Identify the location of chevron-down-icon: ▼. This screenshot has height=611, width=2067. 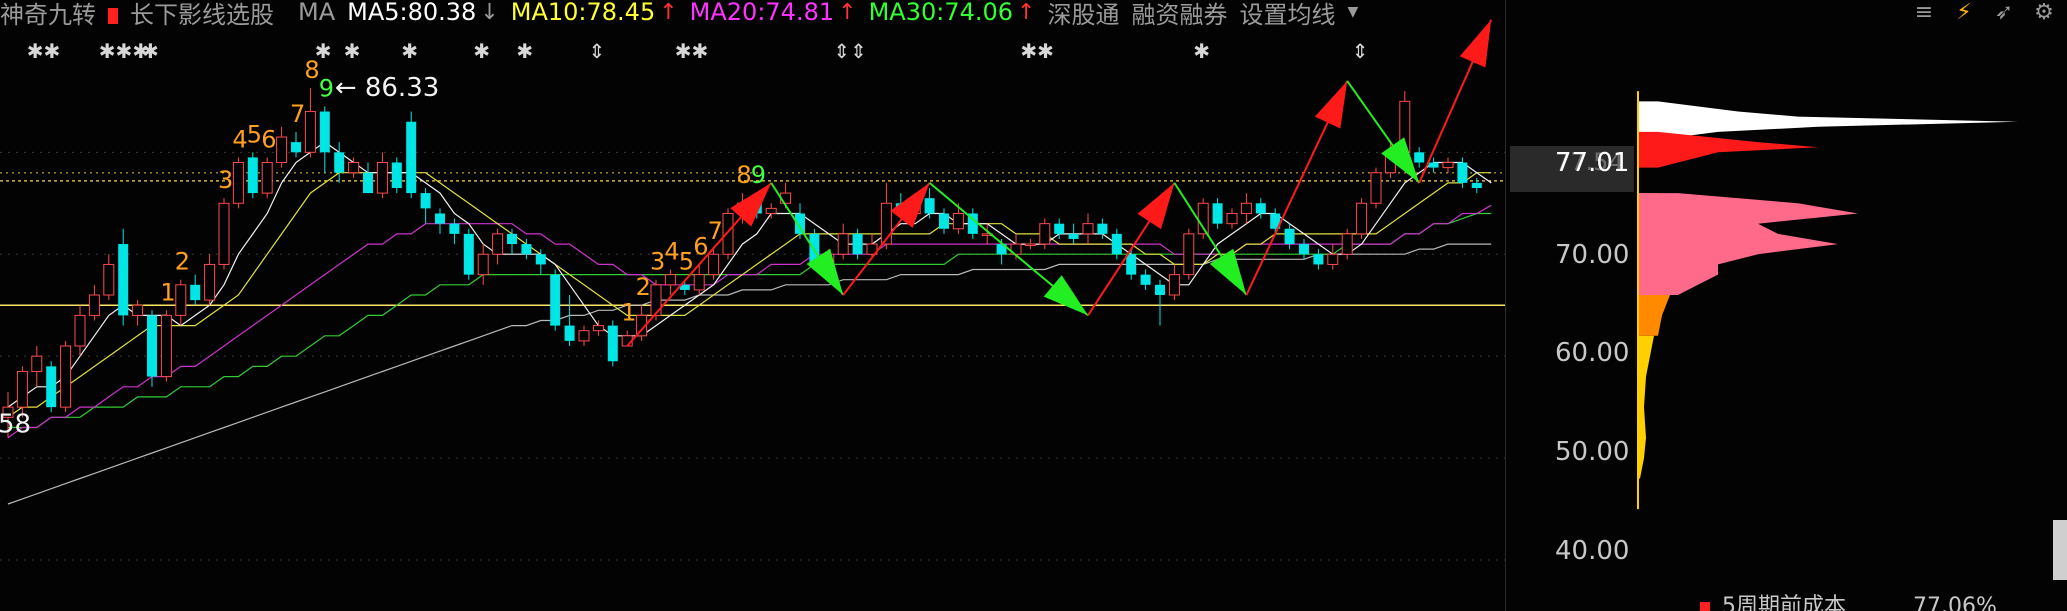
(1352, 12).